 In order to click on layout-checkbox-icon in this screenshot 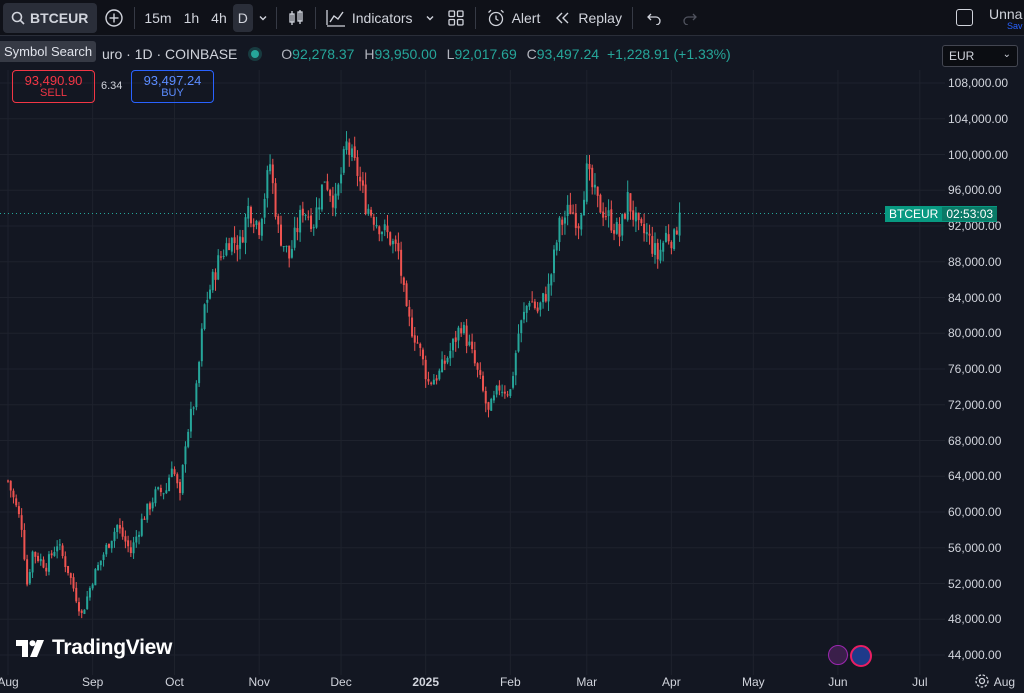, I will do `click(964, 17)`.